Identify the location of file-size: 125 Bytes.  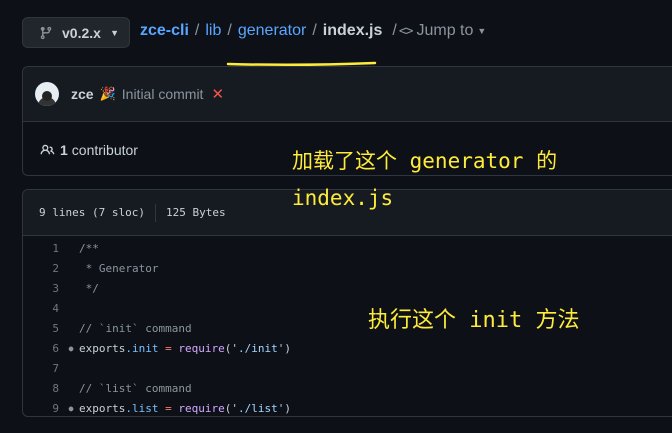
(195, 212).